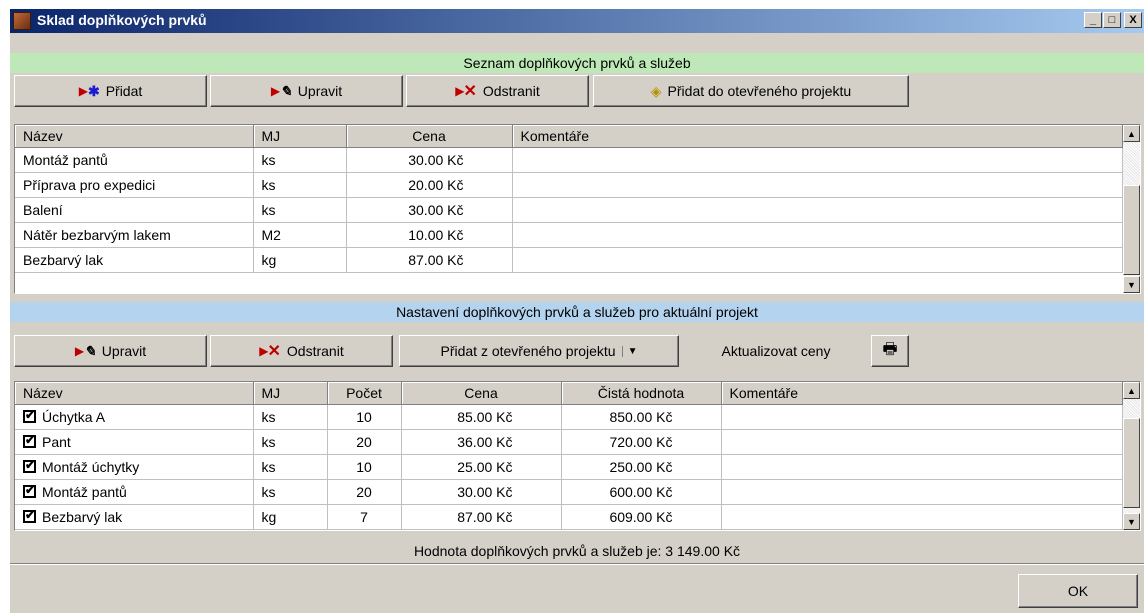  I want to click on project-edit-label: Upravit, so click(124, 351).